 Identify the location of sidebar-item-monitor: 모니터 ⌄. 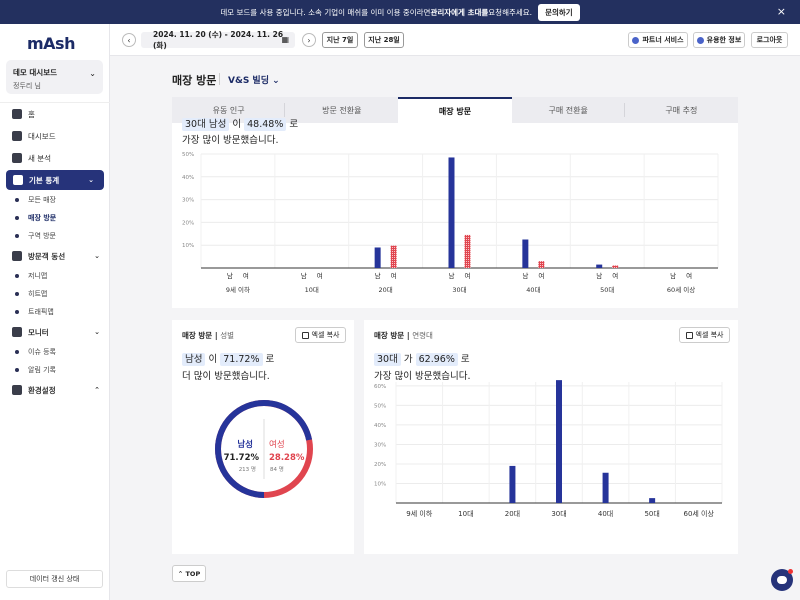
(55, 332).